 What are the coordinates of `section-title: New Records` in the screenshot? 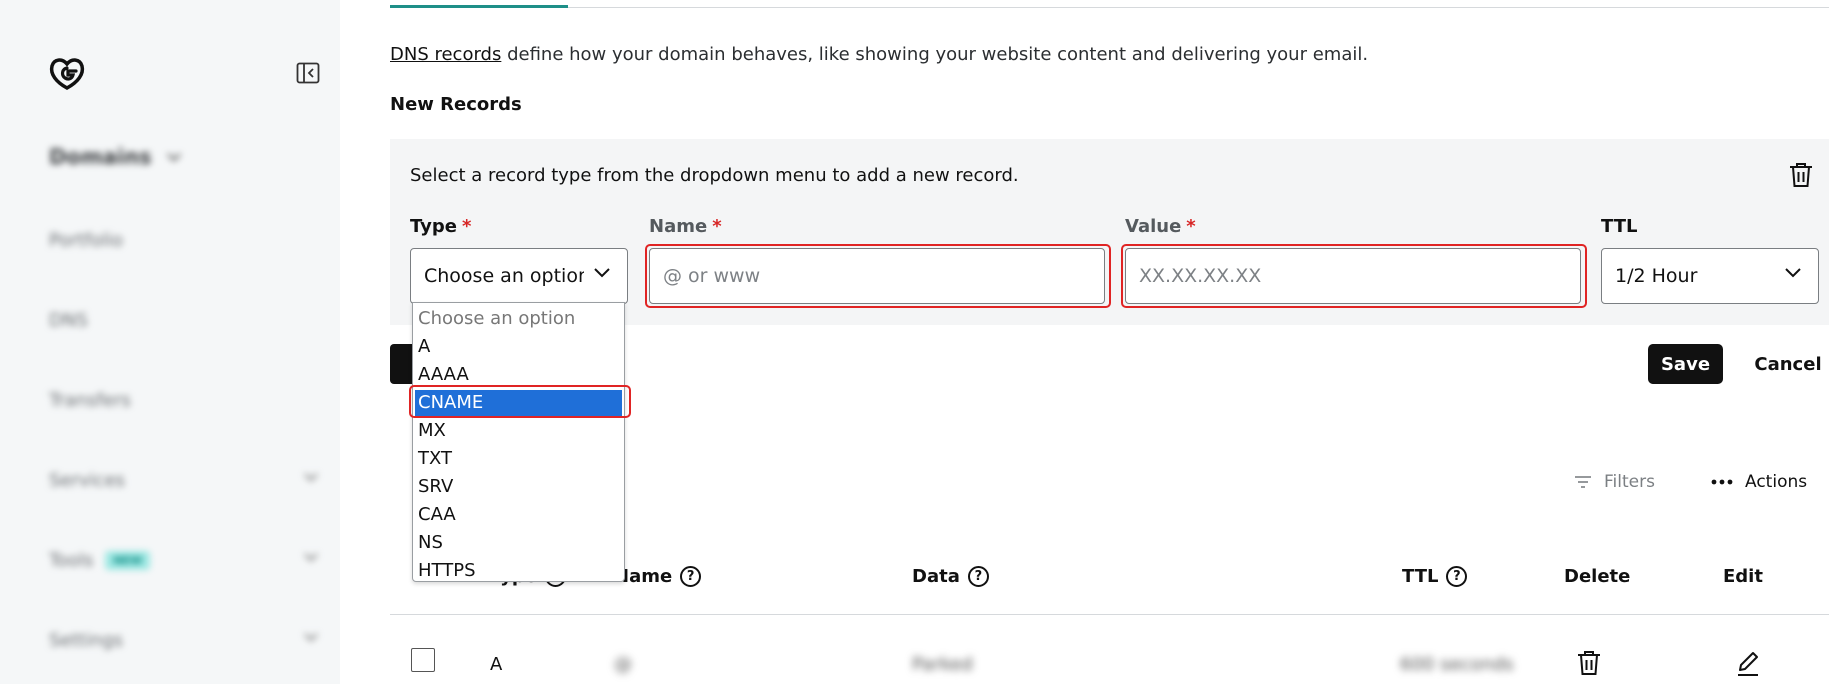 It's located at (456, 104).